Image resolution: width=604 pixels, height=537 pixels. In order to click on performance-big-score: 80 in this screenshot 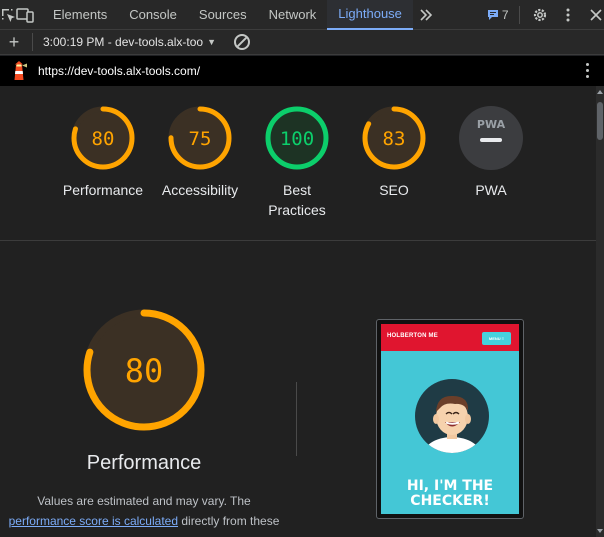, I will do `click(144, 371)`.